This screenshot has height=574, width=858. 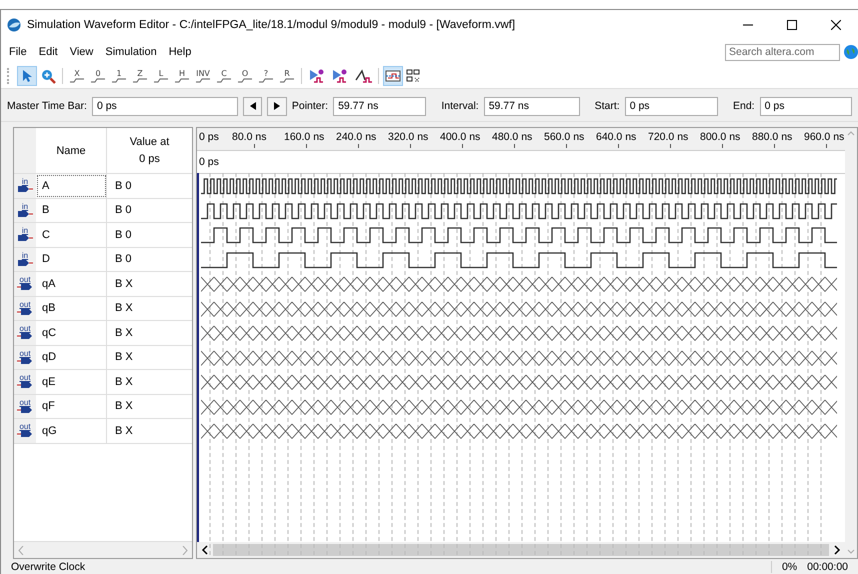 What do you see at coordinates (71, 406) in the screenshot?
I see `signal-name-cell: qF` at bounding box center [71, 406].